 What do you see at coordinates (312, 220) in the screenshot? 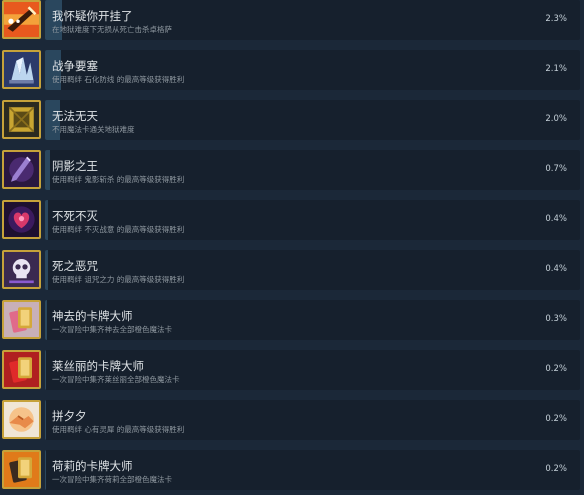
I see `achievement-panel: 不死不灭 使用羁绊 不灭战意 的最高等级获得胜利 0.4%` at bounding box center [312, 220].